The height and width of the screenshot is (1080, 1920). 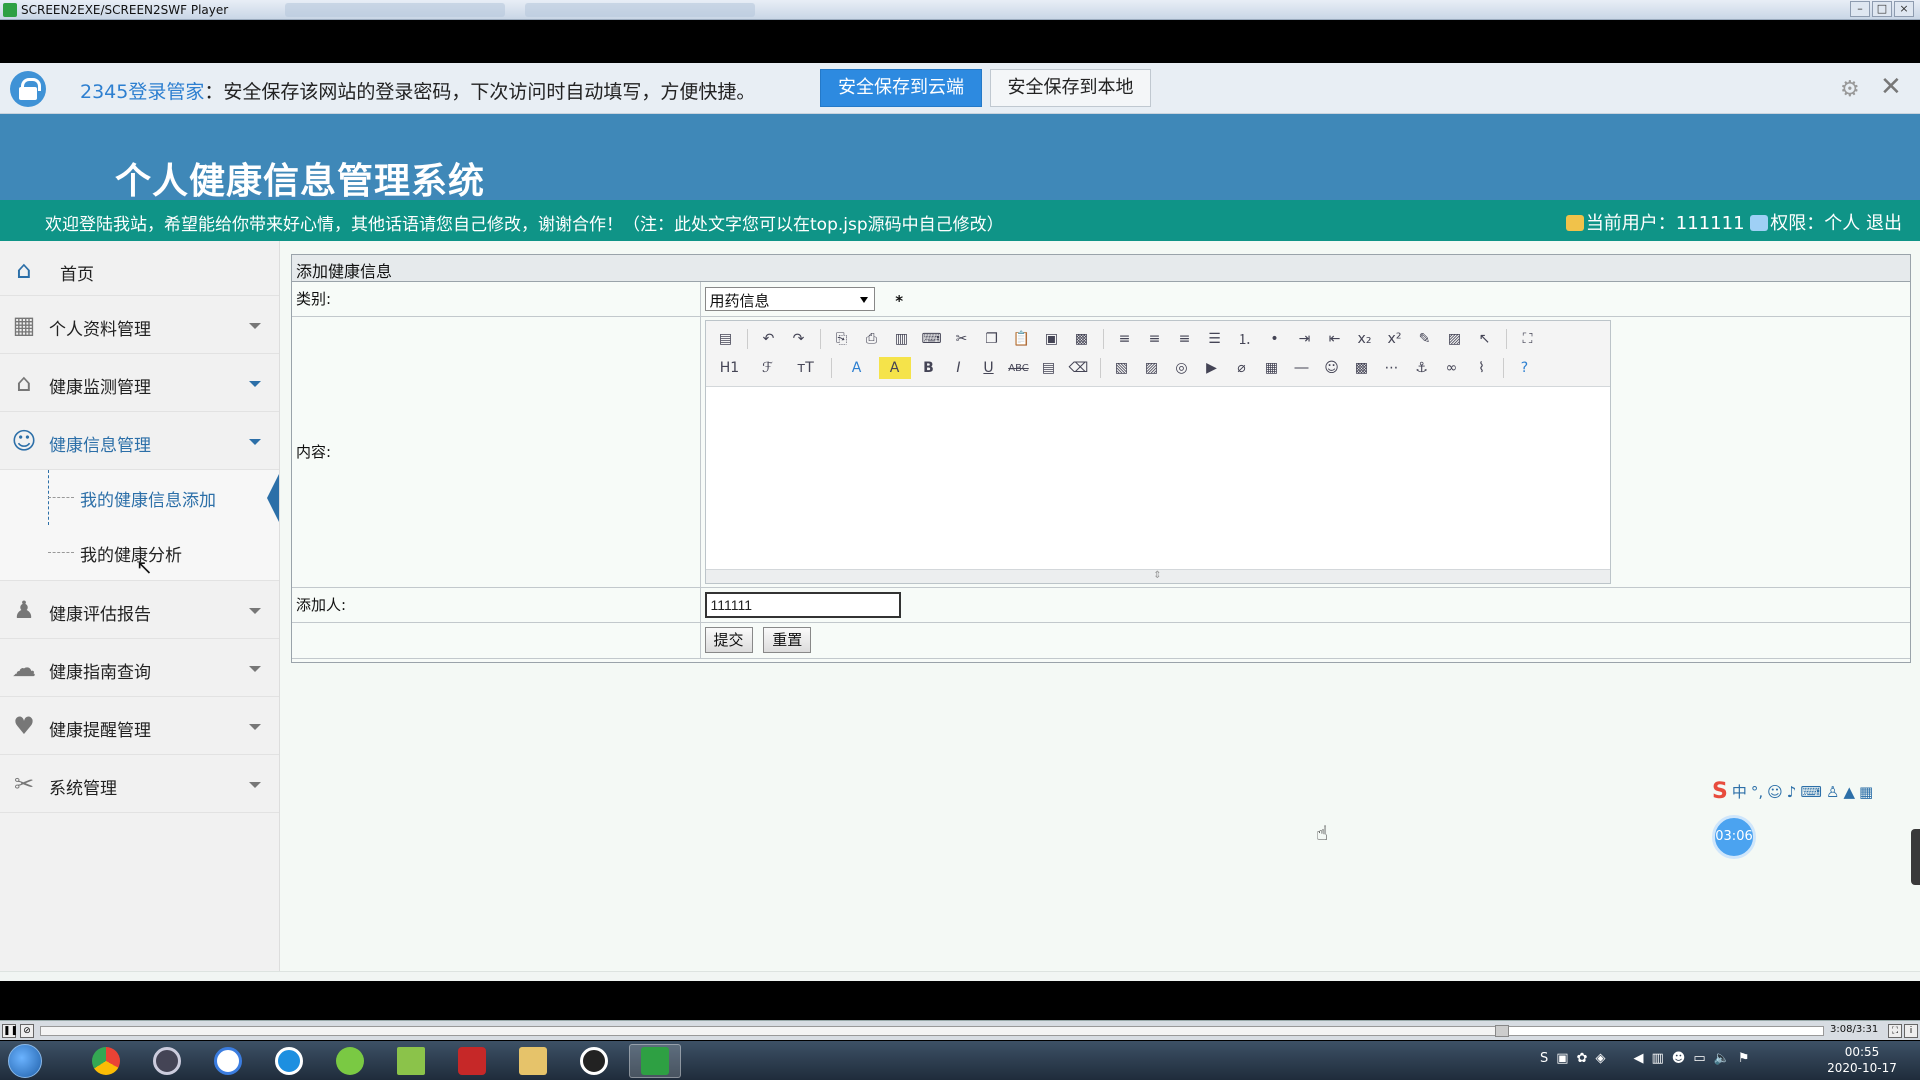 What do you see at coordinates (1182, 368) in the screenshot?
I see `flash-icon: ◎` at bounding box center [1182, 368].